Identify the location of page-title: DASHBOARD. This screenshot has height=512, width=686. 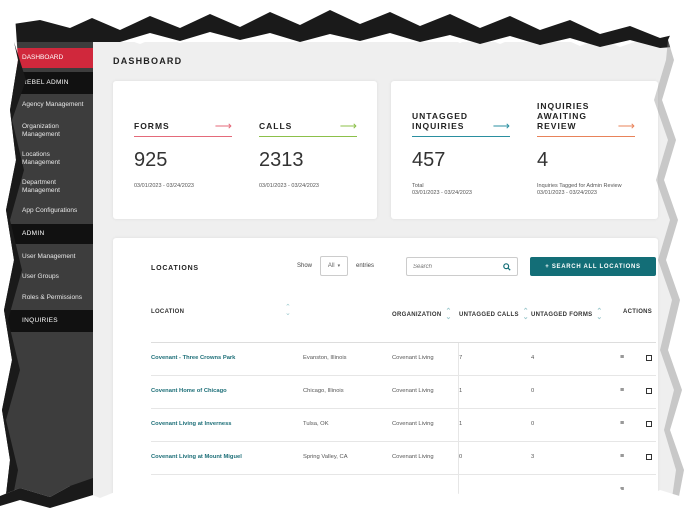
(148, 61).